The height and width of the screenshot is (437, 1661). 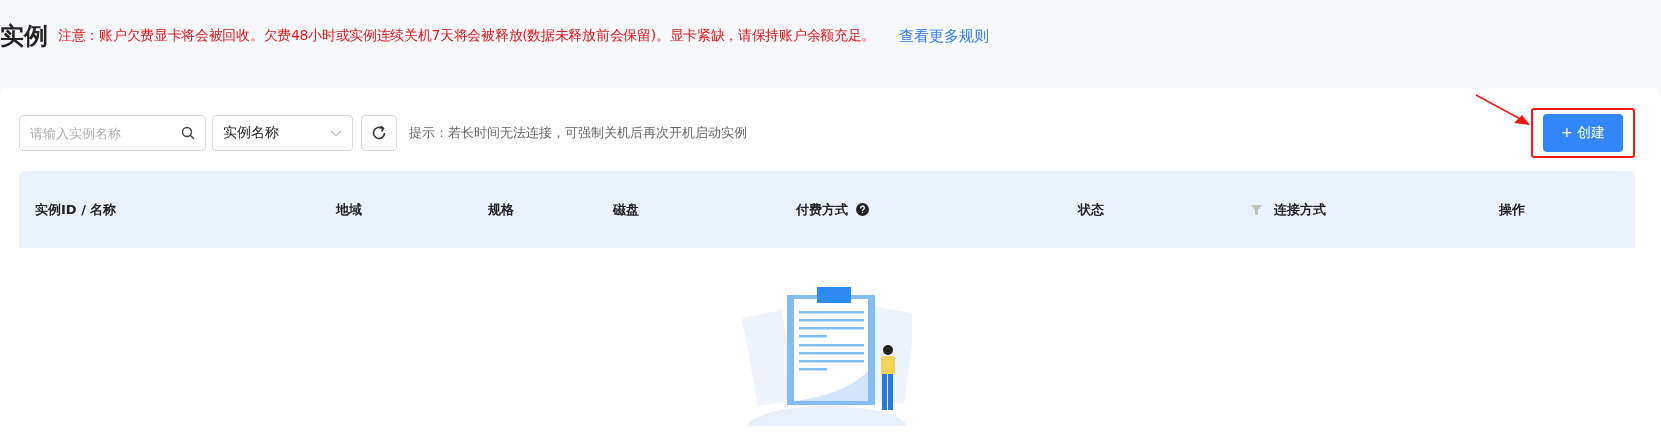 I want to click on filter-dropdown: 实例名称, so click(x=282, y=133).